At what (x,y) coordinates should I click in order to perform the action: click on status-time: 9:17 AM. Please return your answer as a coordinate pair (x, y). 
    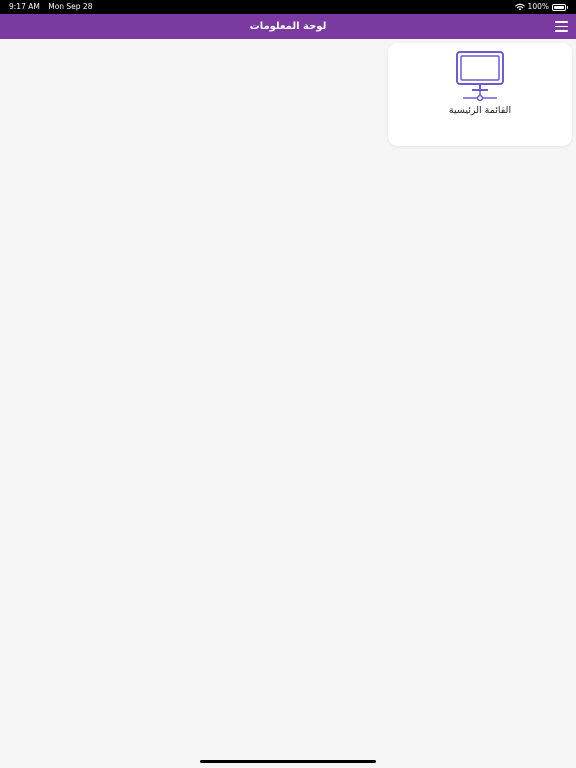
    Looking at the image, I should click on (24, 6).